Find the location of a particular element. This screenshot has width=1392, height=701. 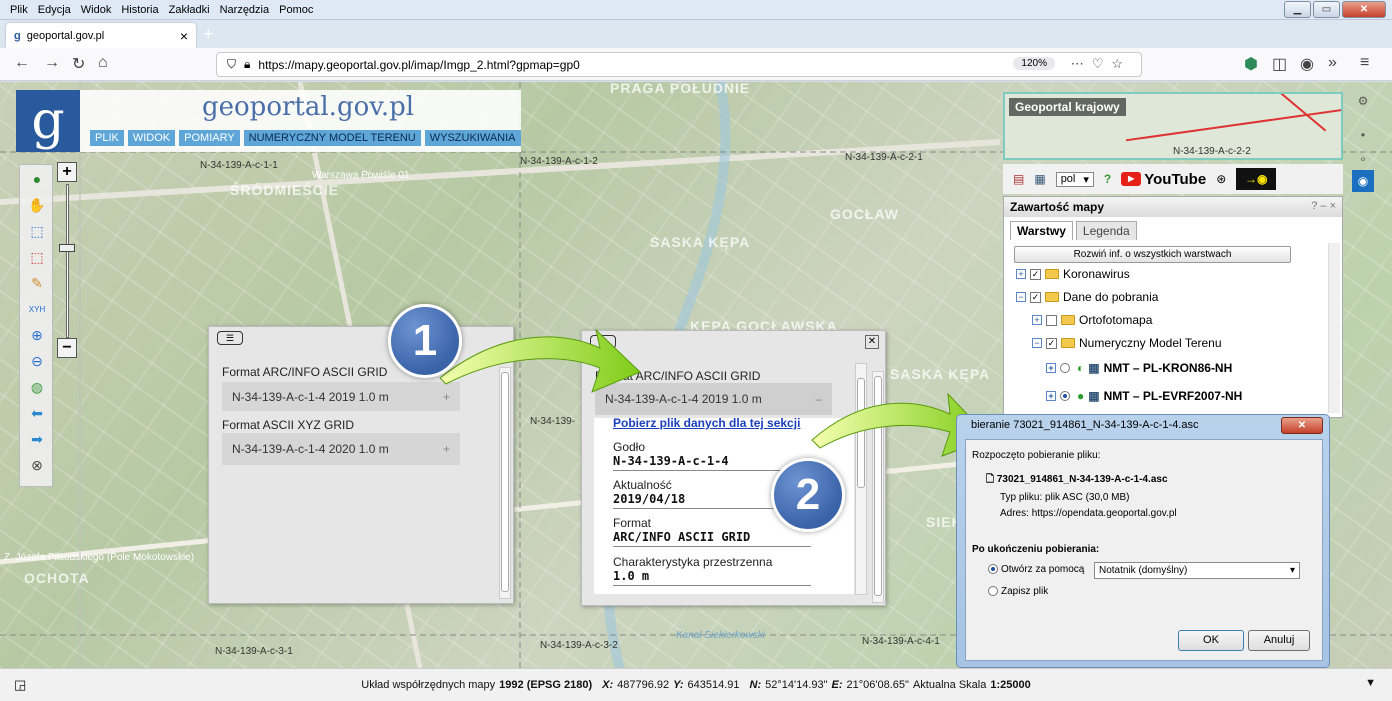

reload-icon: ↻ is located at coordinates (78, 64).